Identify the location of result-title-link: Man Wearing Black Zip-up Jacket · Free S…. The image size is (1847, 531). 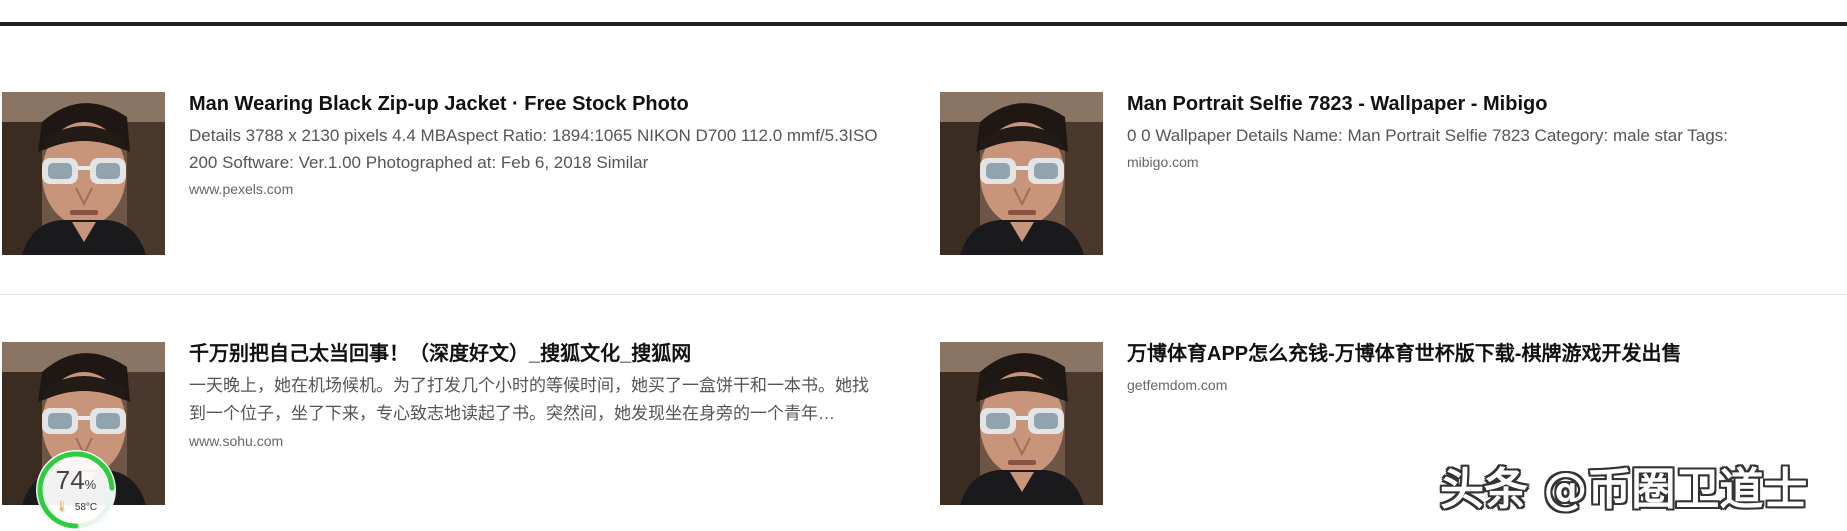
(534, 104).